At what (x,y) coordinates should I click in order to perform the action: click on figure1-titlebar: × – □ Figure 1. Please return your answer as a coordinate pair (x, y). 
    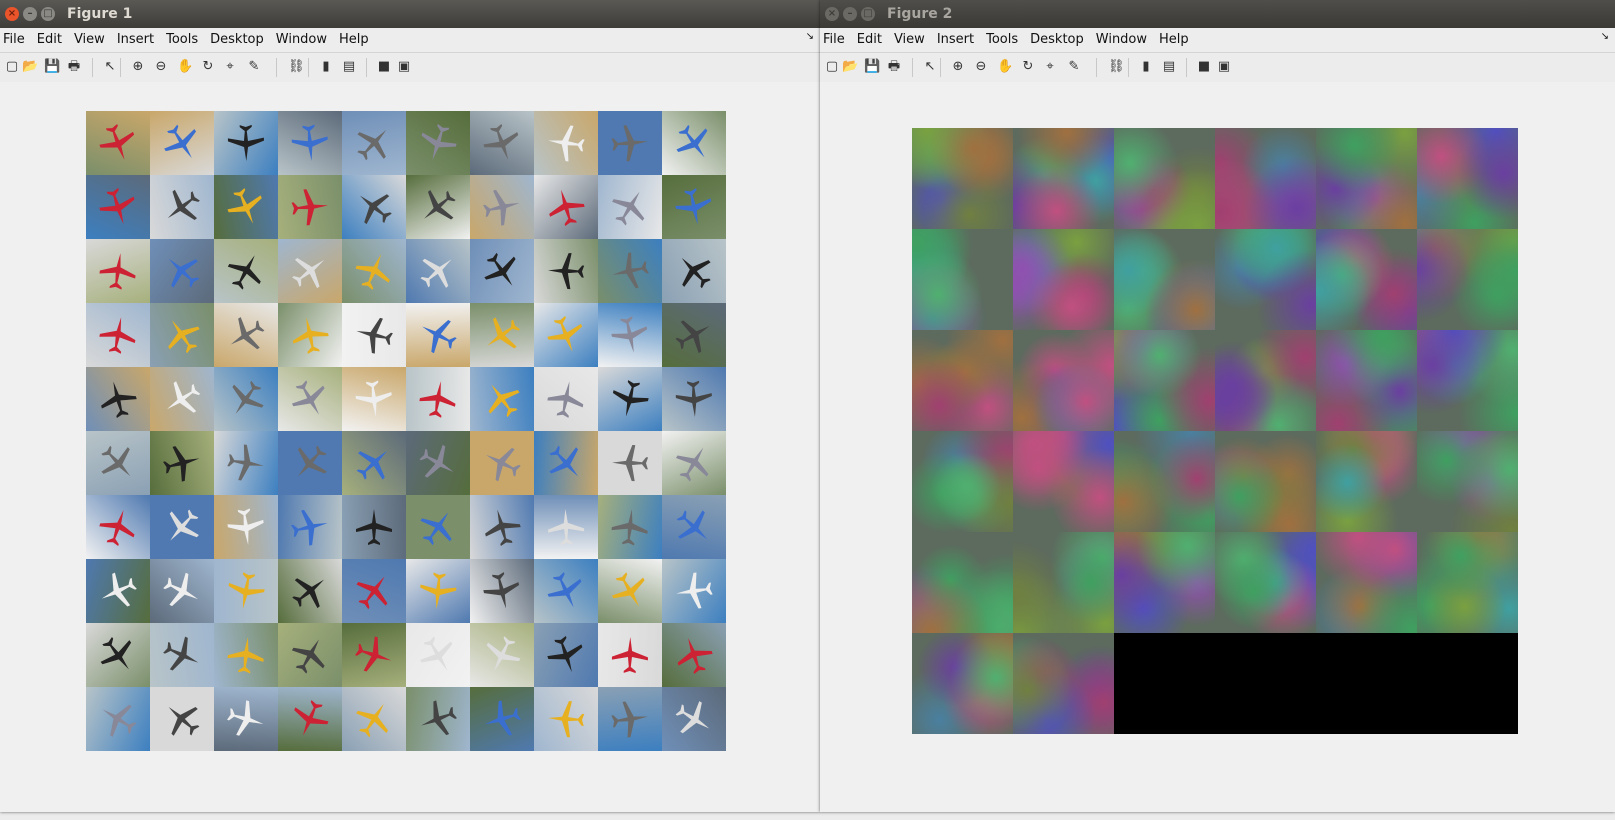
    Looking at the image, I should click on (410, 14).